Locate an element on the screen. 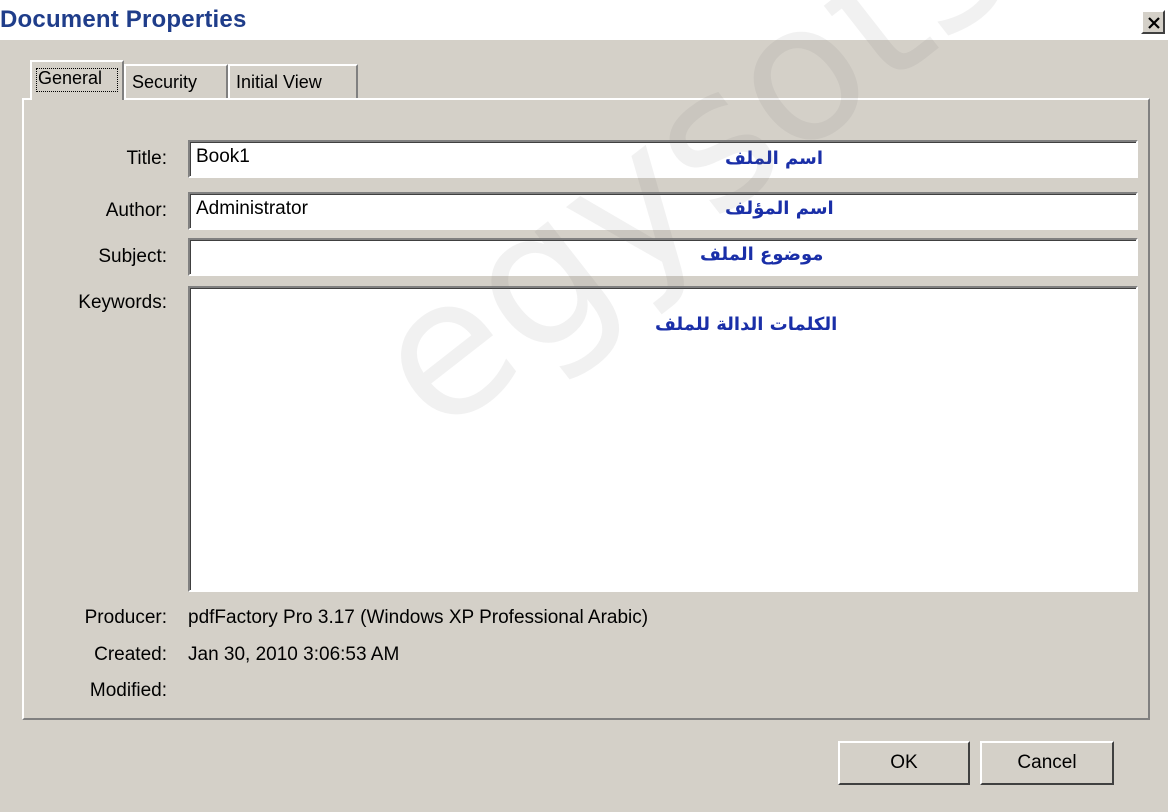 This screenshot has height=812, width=1168. tab-security-label: Security is located at coordinates (165, 82).